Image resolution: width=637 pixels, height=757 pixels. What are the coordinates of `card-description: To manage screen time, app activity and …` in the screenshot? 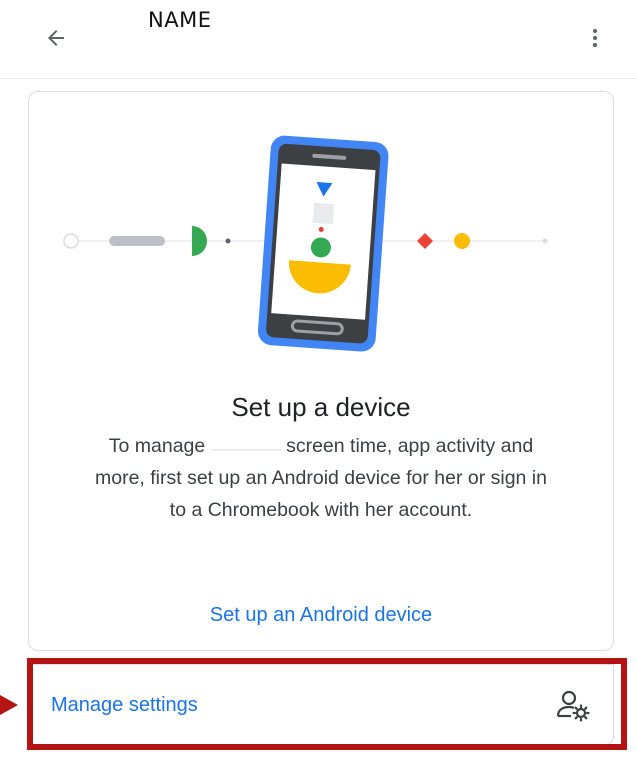 It's located at (321, 478).